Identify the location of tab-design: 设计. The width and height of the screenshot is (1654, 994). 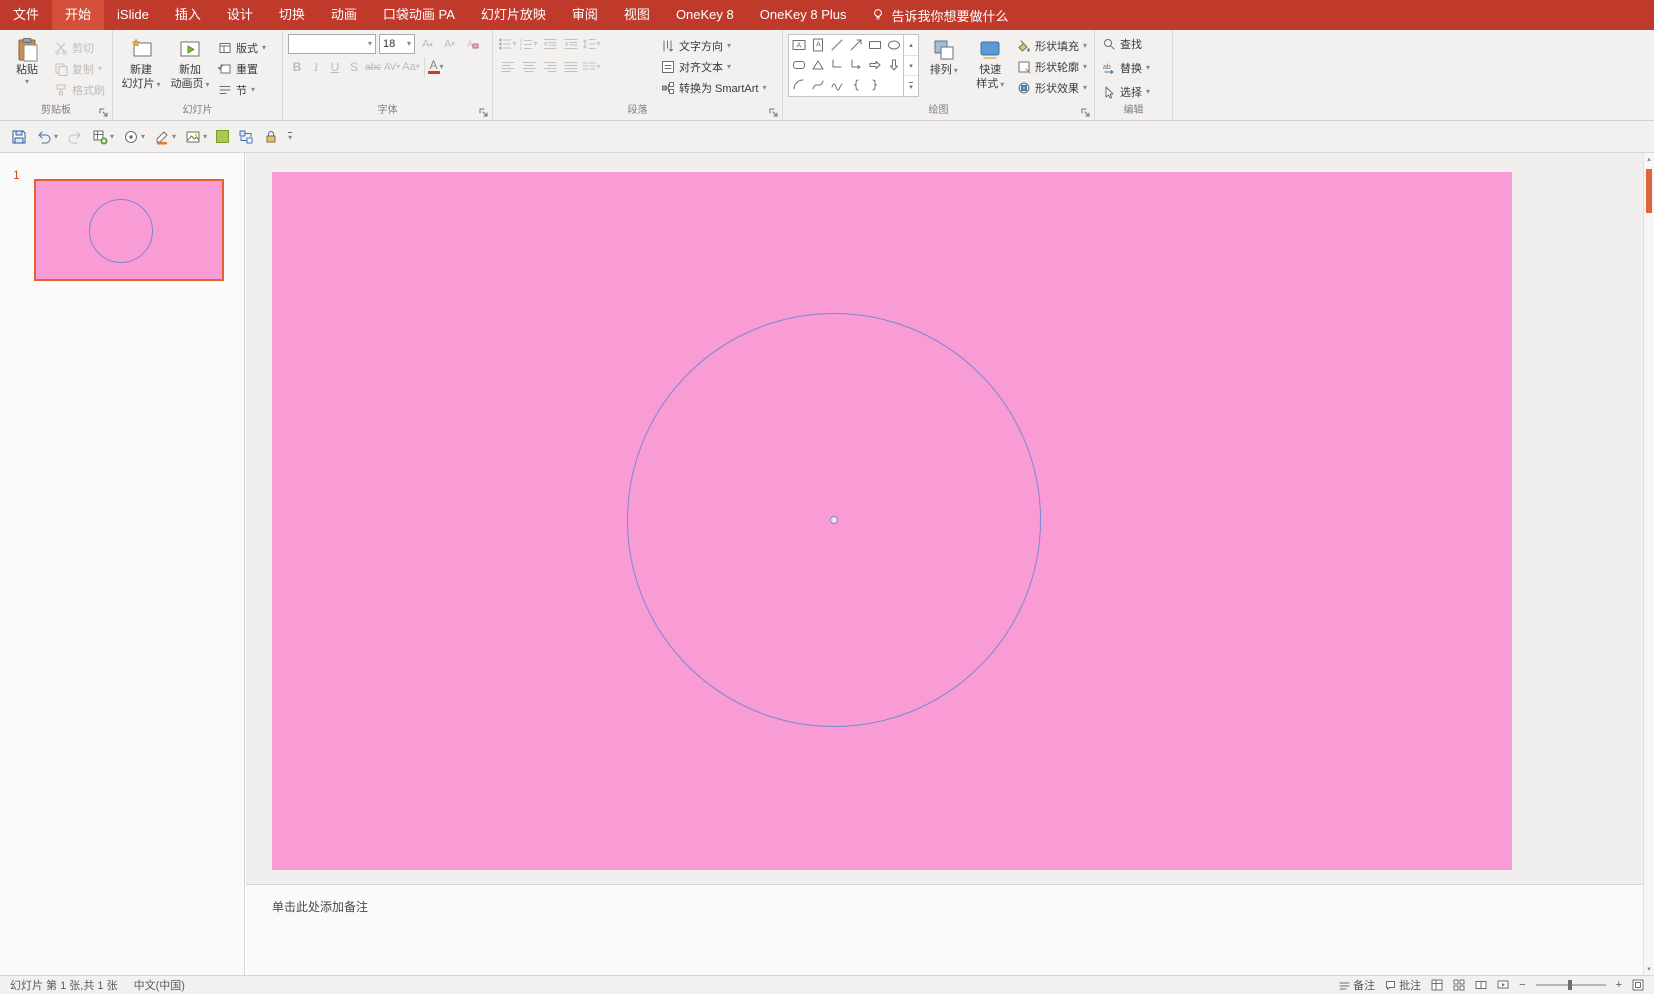
(240, 15).